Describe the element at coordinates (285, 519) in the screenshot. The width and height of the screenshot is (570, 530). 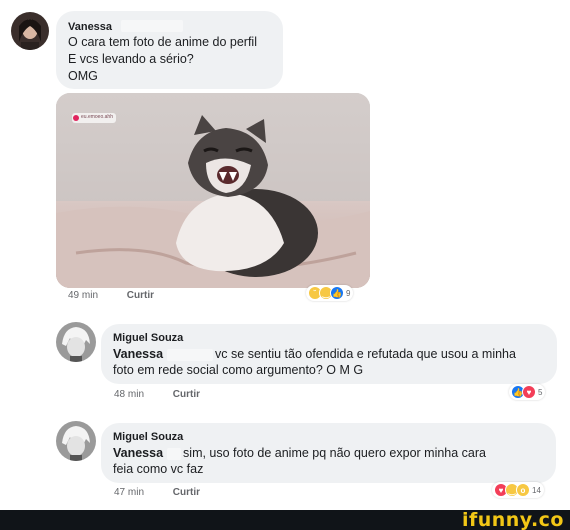
I see `watermark-bar: ifunny.co` at that location.